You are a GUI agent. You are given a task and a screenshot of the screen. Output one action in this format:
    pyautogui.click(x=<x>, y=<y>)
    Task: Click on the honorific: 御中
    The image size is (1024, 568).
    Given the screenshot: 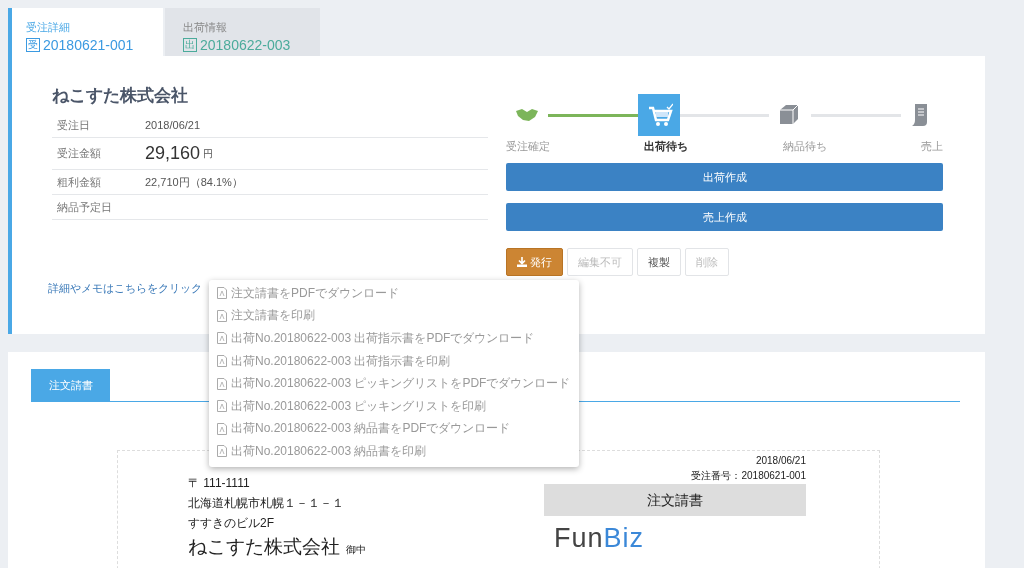 What is the action you would take?
    pyautogui.click(x=356, y=550)
    